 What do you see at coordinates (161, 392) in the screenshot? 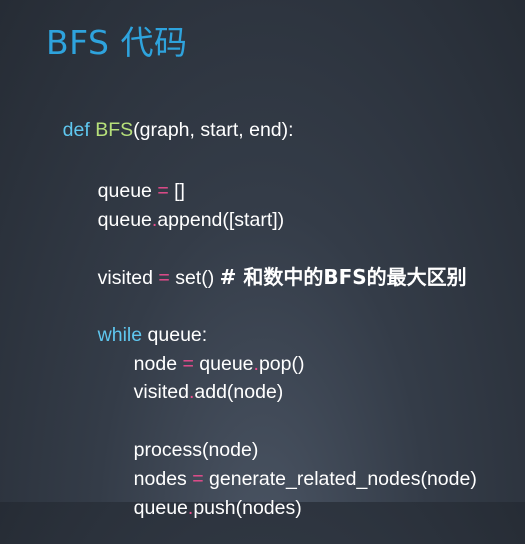
I see `object-visited: visited` at bounding box center [161, 392].